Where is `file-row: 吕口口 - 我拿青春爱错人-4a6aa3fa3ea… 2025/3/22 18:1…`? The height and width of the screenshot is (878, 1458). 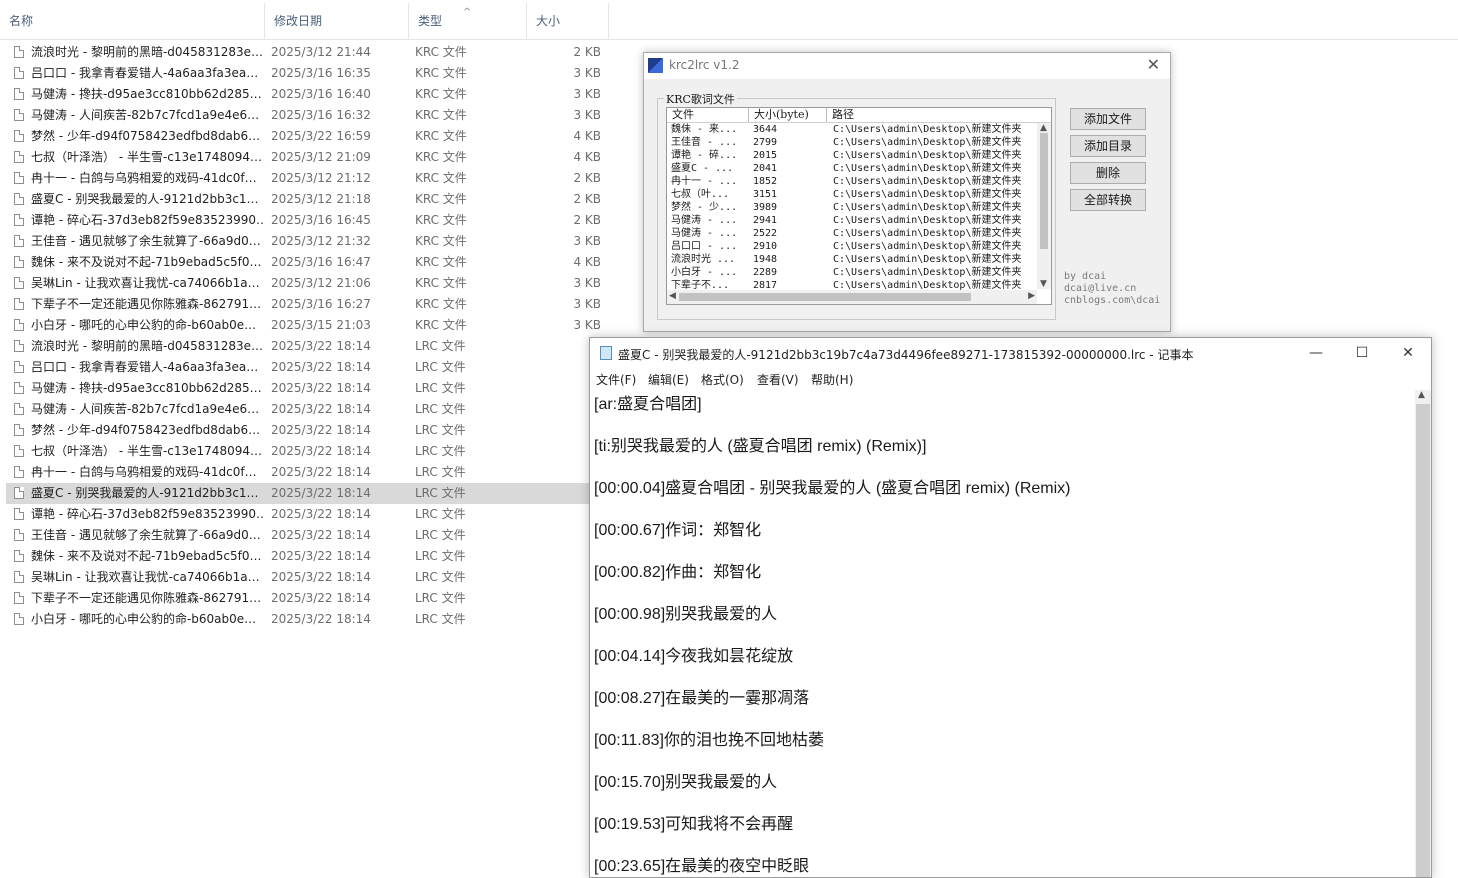
file-row: 吕口口 - 我拿青春爱错人-4a6aa3fa3ea… 2025/3/22 18:1… is located at coordinates (307, 367).